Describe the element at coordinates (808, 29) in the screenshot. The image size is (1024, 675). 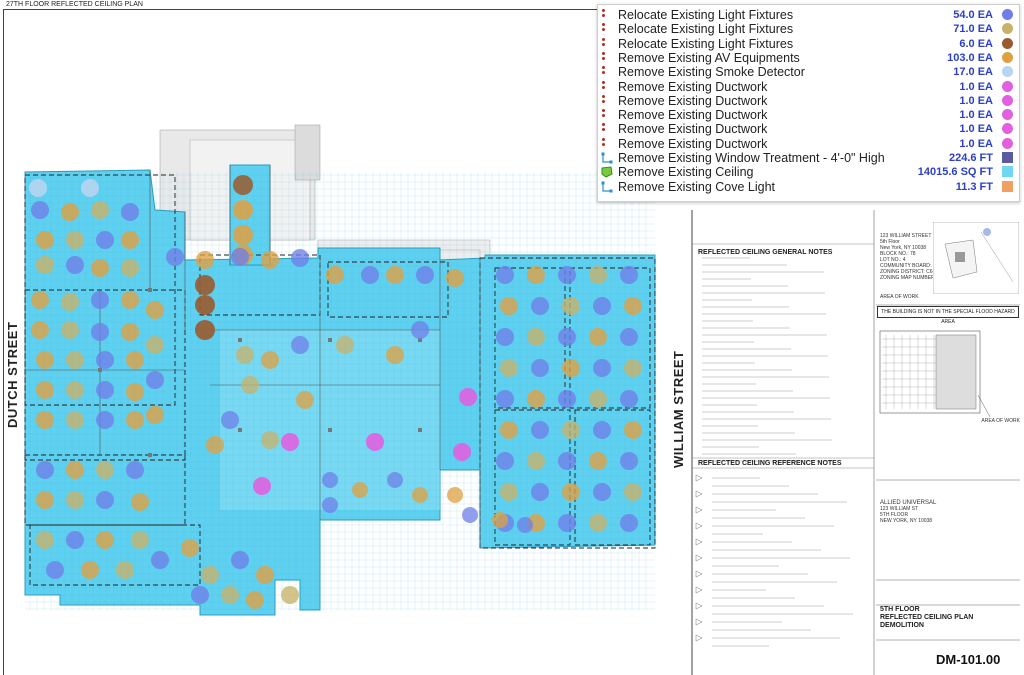
I see `legend-item: Relocate Existing Light Fixtures 71.0 EA` at that location.